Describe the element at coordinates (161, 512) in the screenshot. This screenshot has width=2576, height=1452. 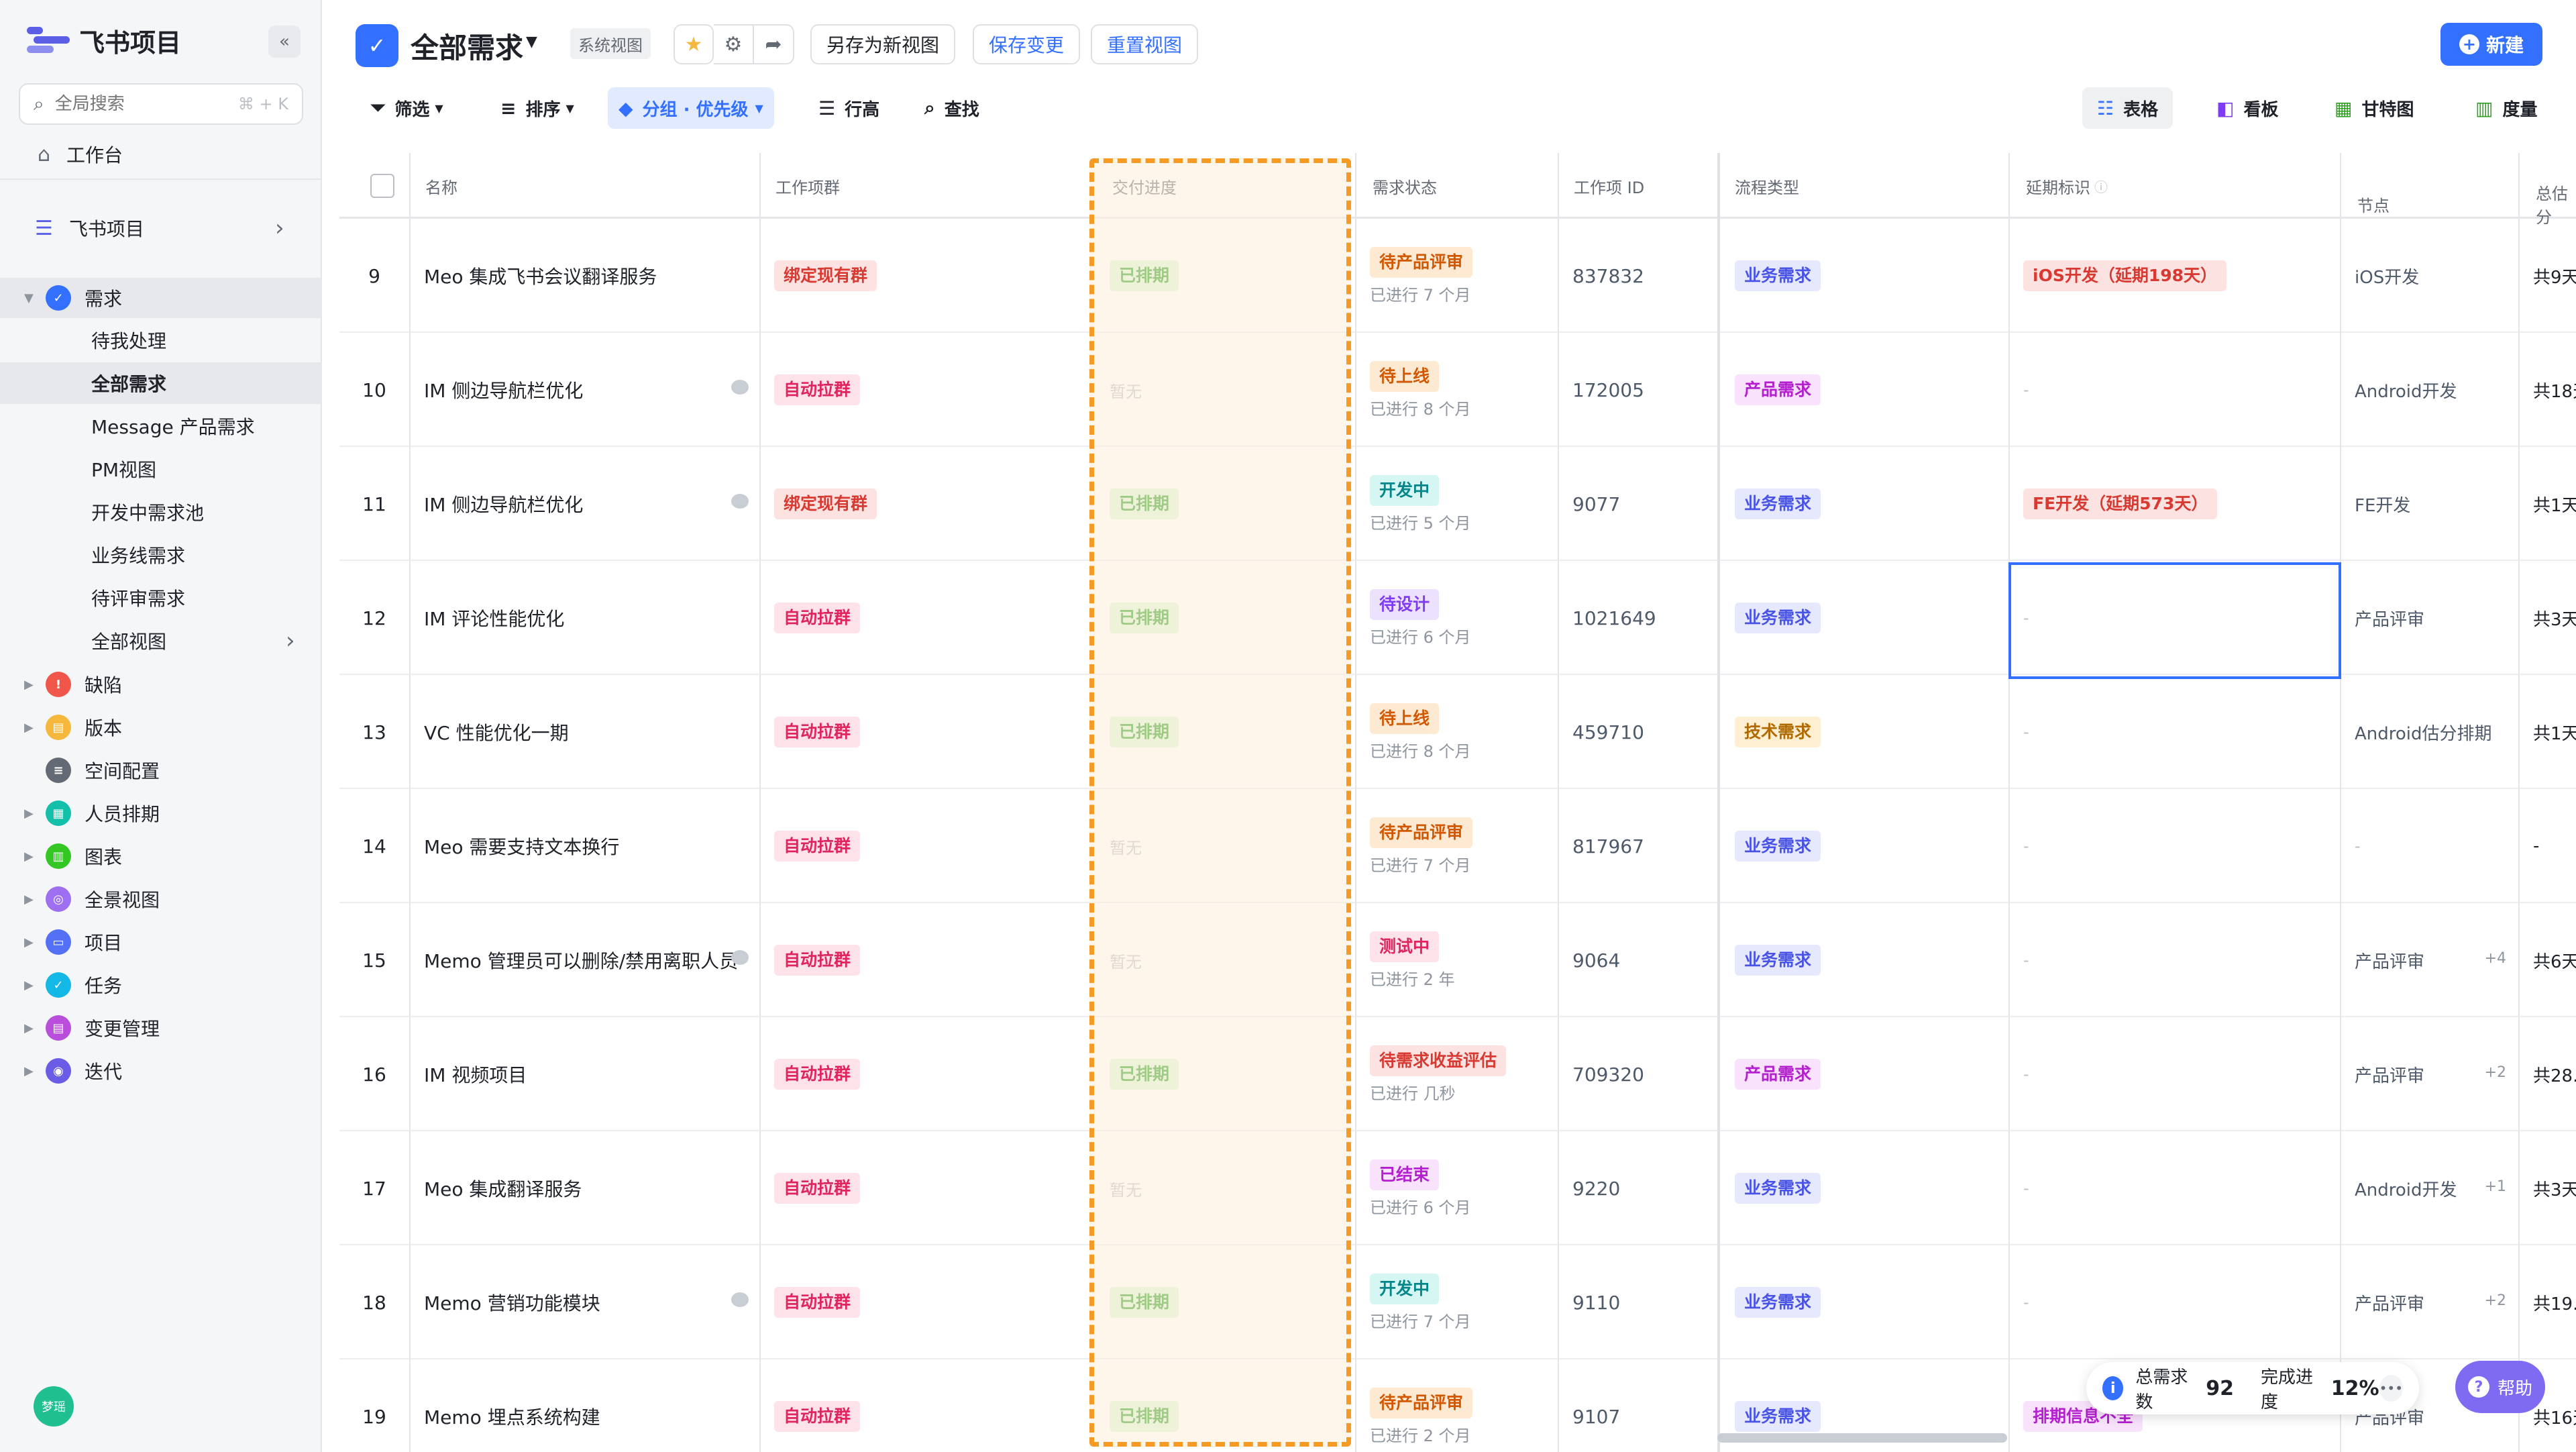
I see `nav-sub-item: 开发中需求池` at that location.